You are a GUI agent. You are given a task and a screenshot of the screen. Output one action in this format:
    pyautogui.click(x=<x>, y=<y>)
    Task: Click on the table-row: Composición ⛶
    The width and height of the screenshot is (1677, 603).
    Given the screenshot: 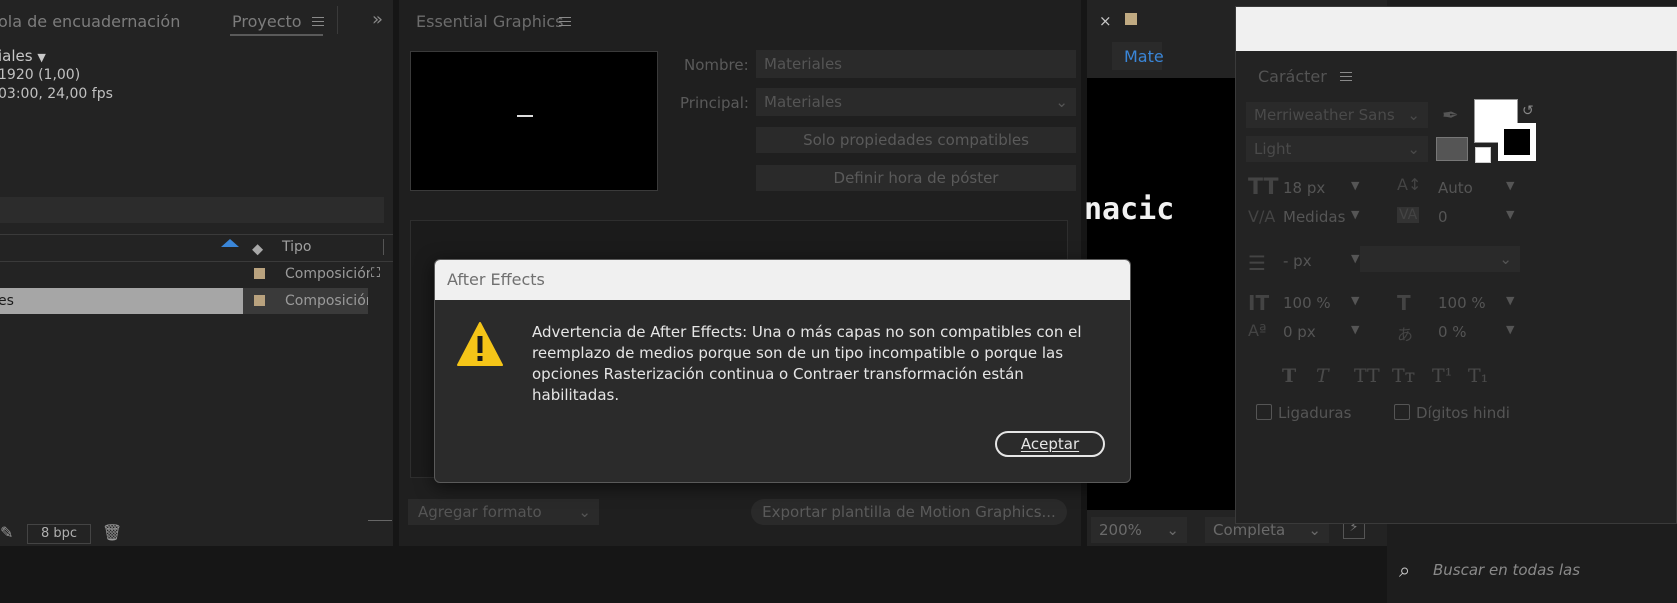 What is the action you would take?
    pyautogui.click(x=196, y=275)
    